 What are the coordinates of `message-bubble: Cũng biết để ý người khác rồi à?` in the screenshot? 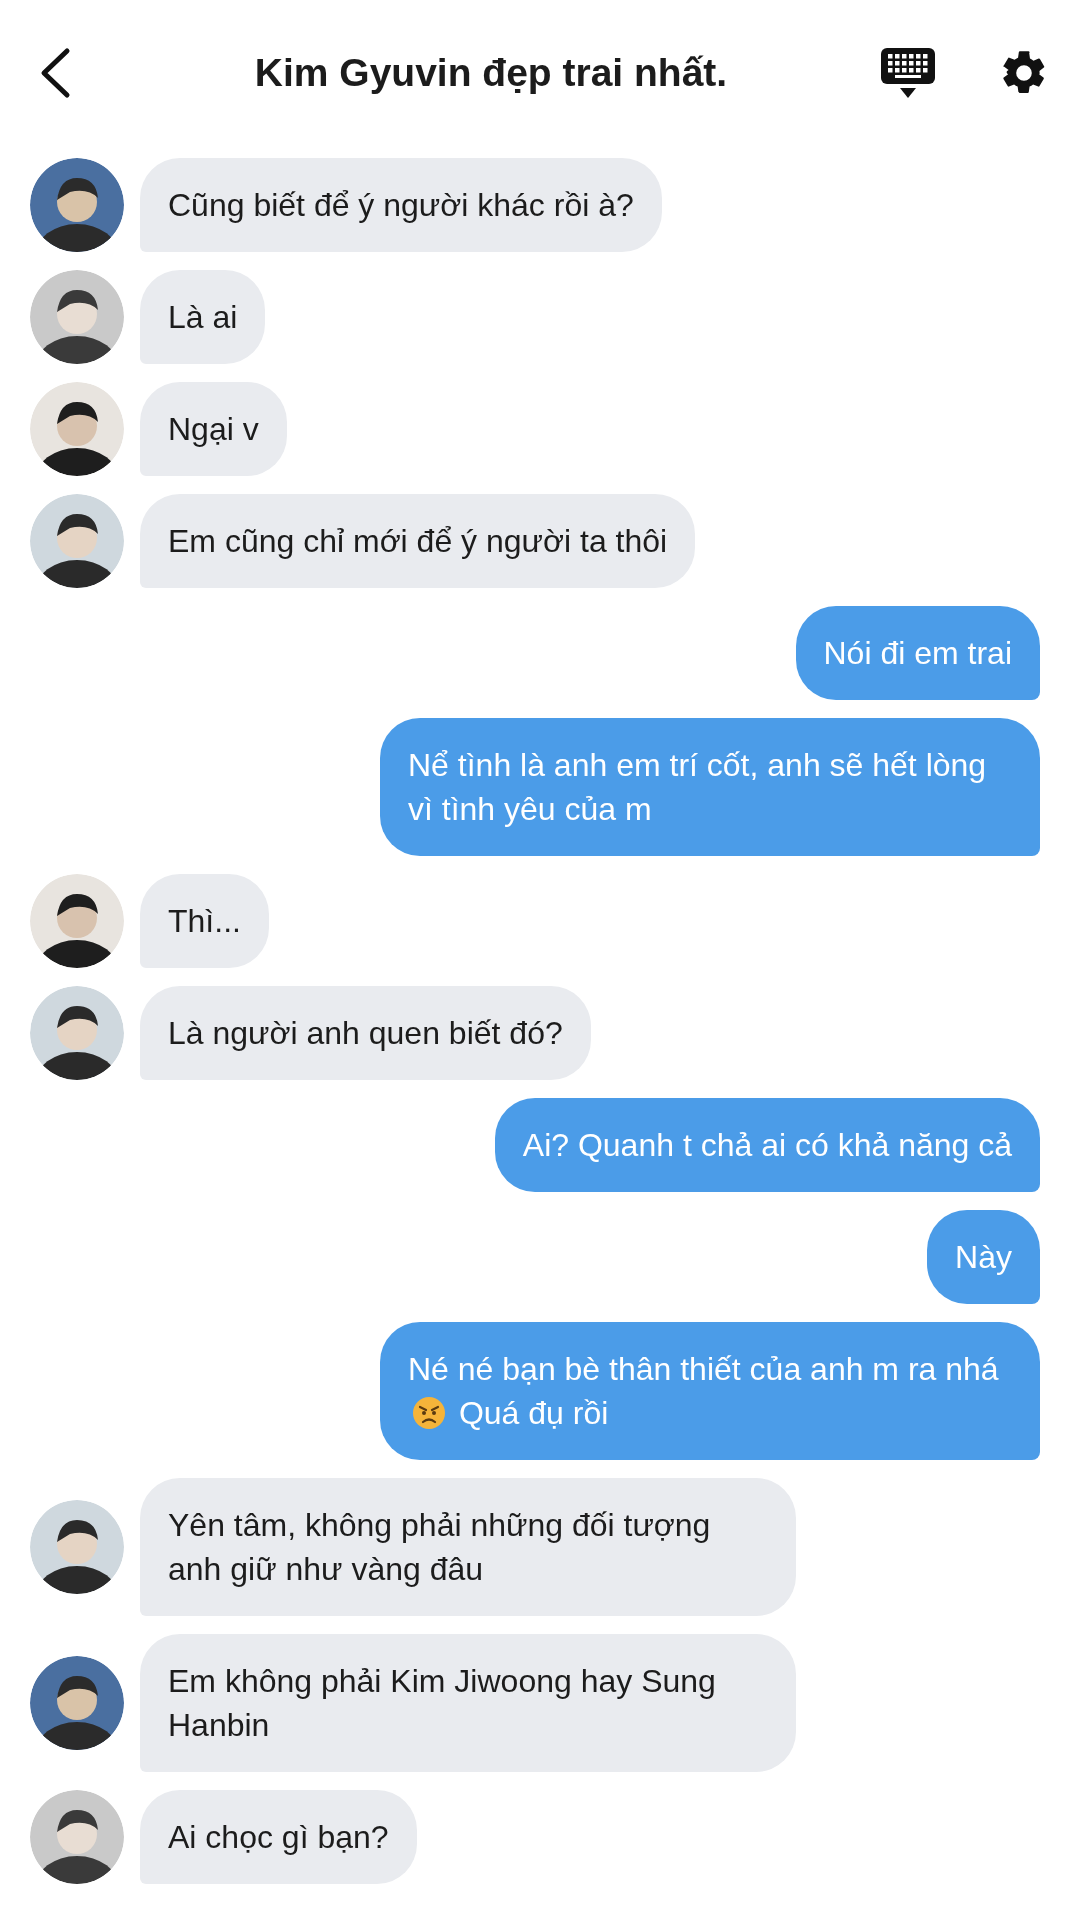 It's located at (401, 205).